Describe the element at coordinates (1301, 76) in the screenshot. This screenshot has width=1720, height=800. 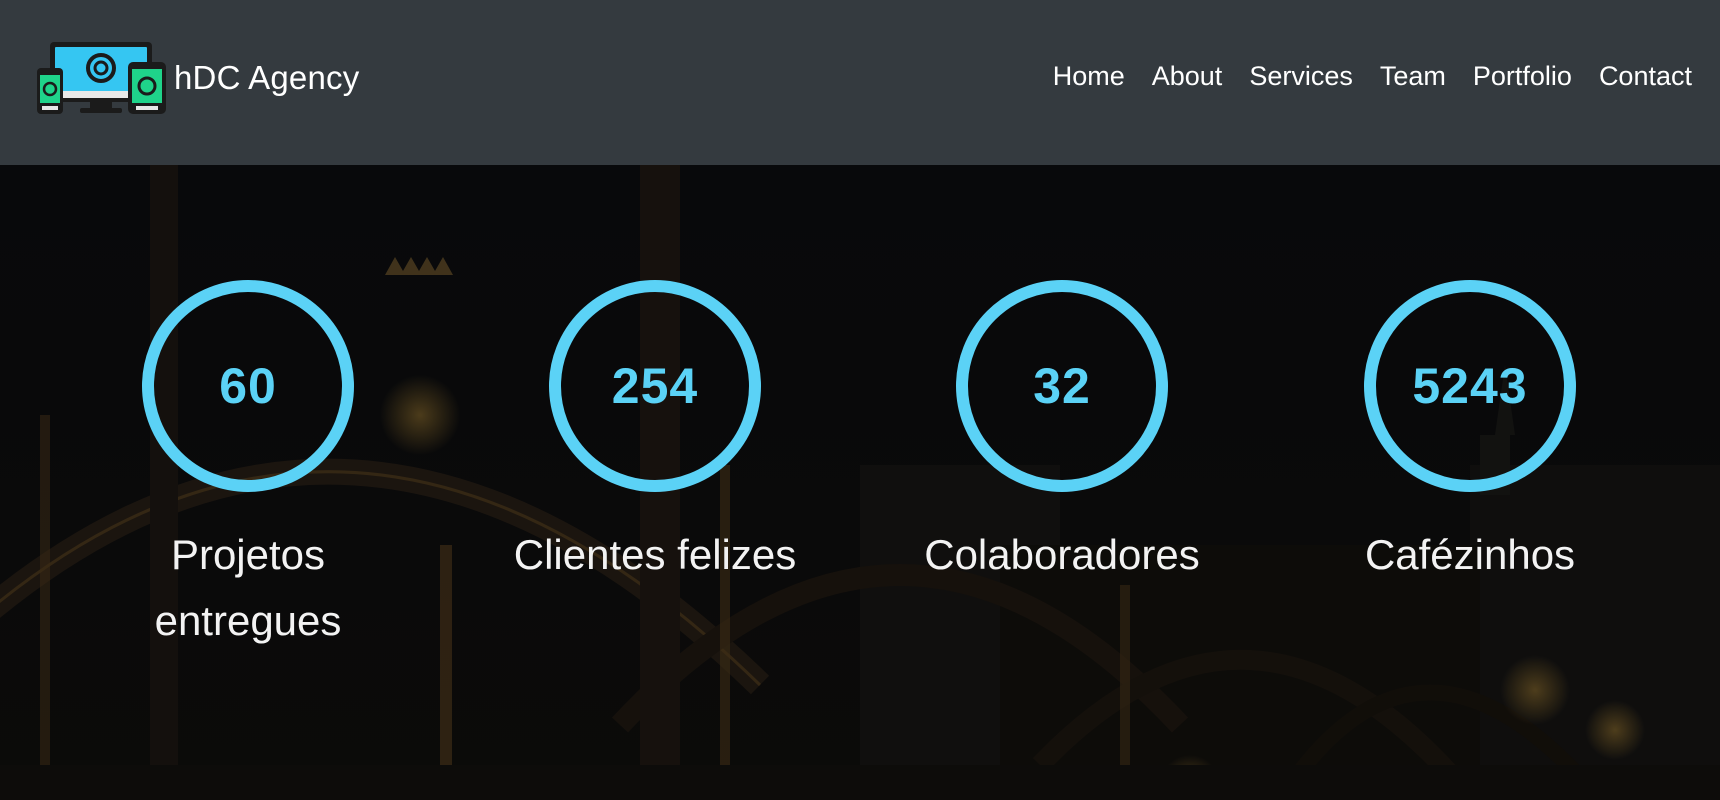
I see `nav-link-services: Services` at that location.